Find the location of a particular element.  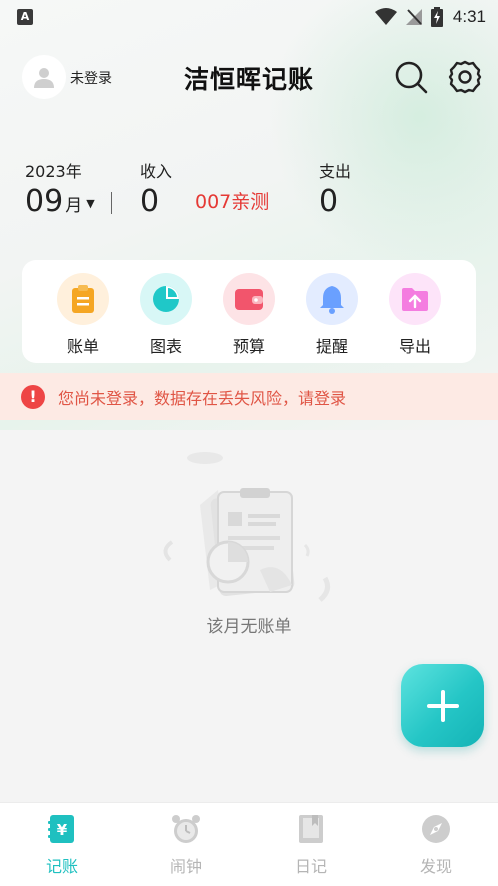

settings-button is located at coordinates (465, 77).